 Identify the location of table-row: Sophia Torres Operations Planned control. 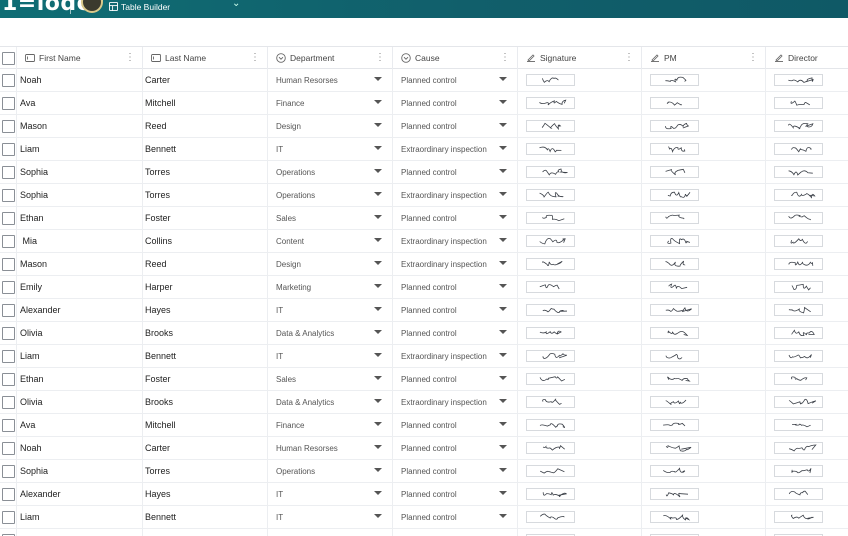
(424, 172).